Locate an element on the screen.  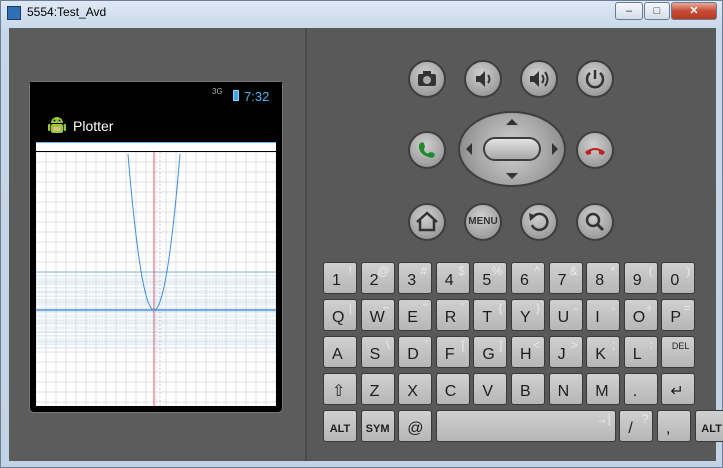
key-p: P = is located at coordinates (678, 315).